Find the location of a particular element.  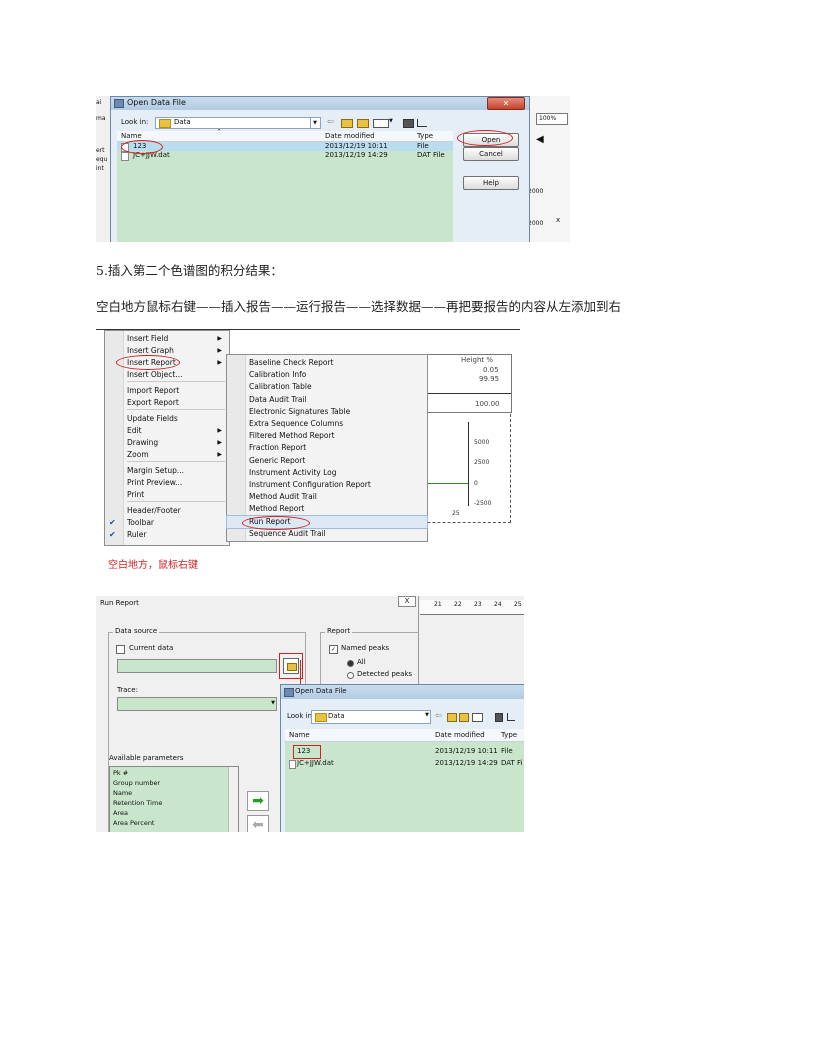

context-menu-item: Insert Field ▶ is located at coordinates (167, 339).